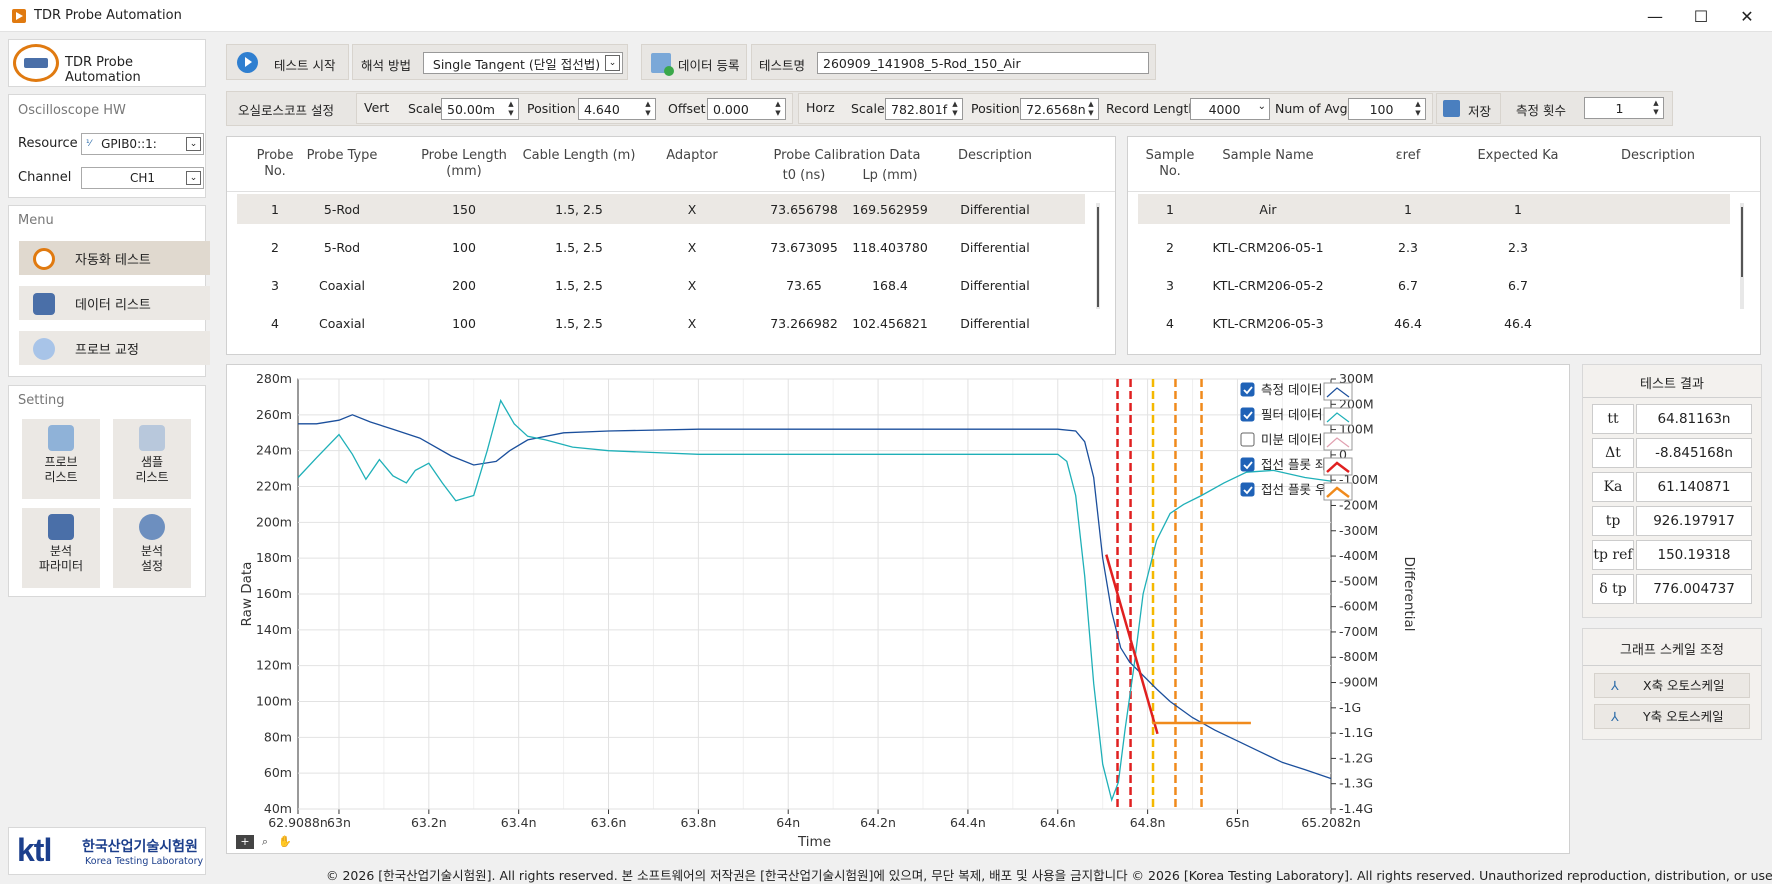 The image size is (1772, 884). Describe the element at coordinates (1518, 155) in the screenshot. I see `col-expected-ka: Expected Ka` at that location.